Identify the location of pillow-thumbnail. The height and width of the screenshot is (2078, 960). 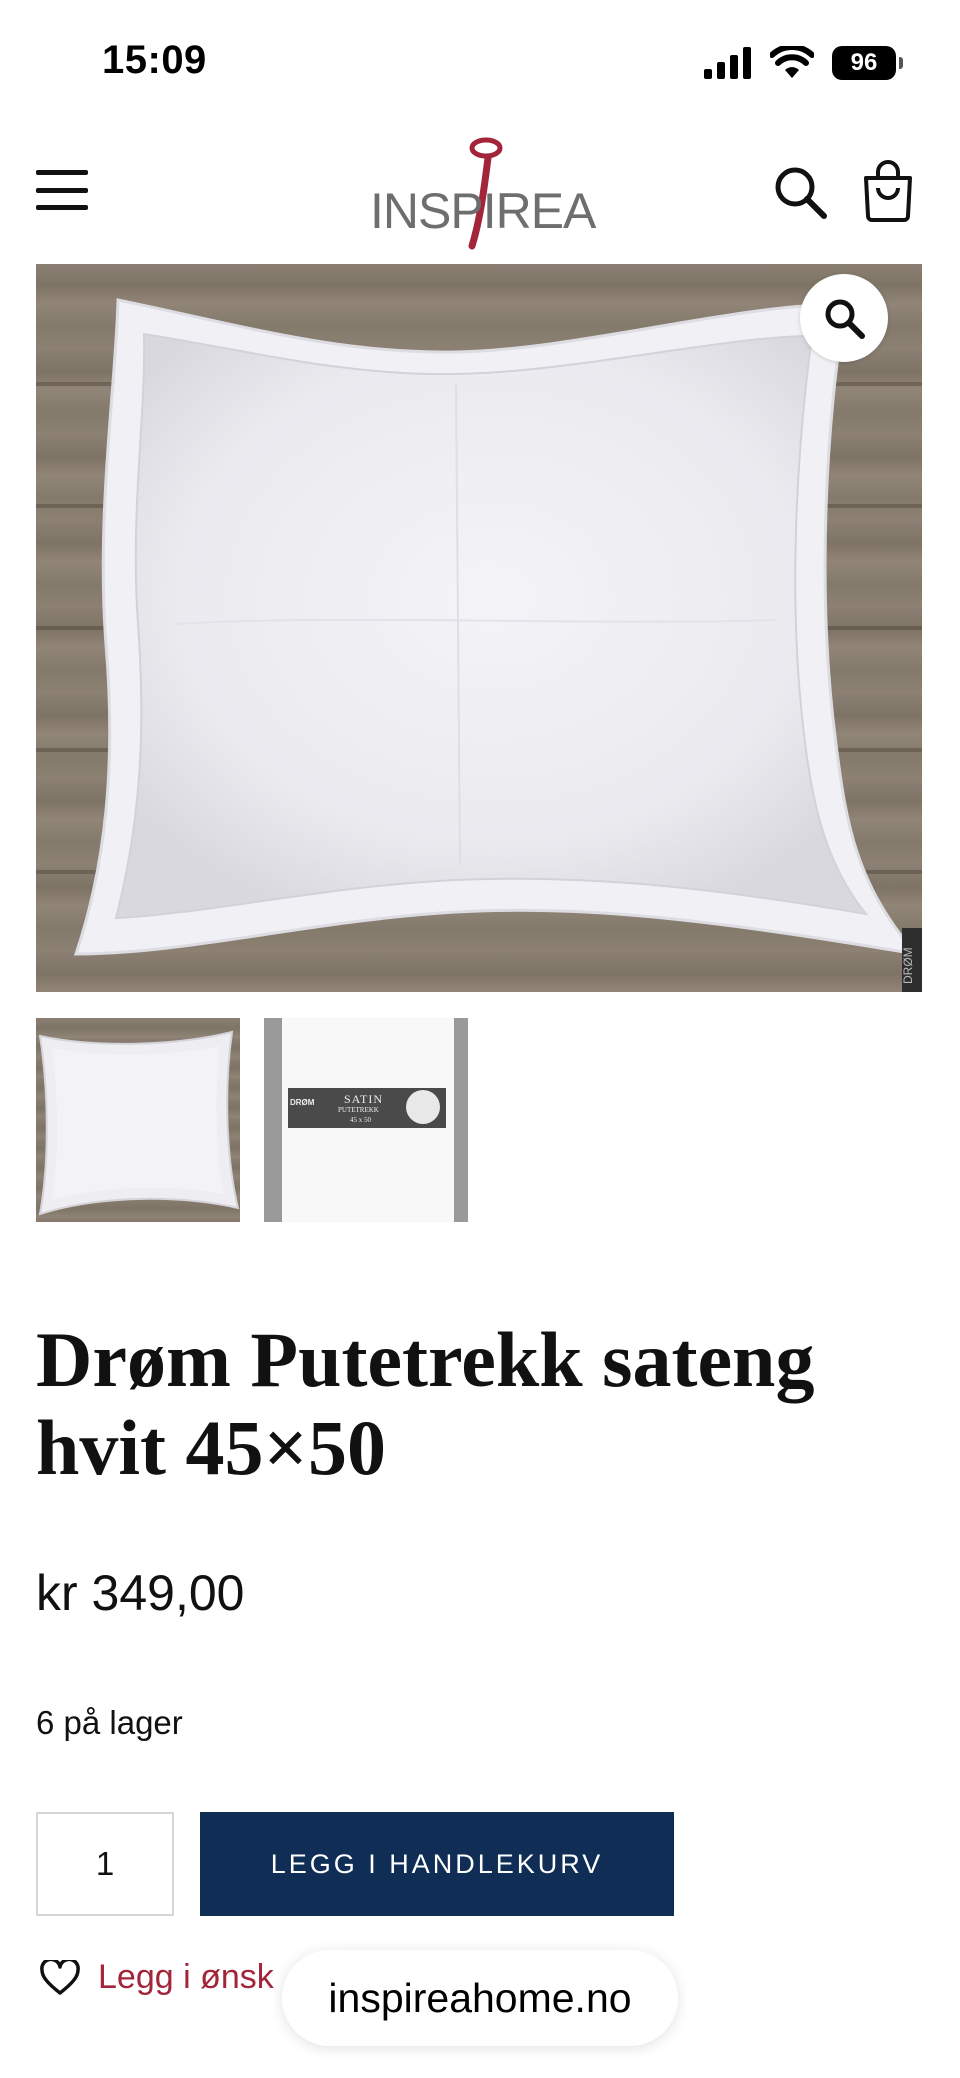
(139, 1123).